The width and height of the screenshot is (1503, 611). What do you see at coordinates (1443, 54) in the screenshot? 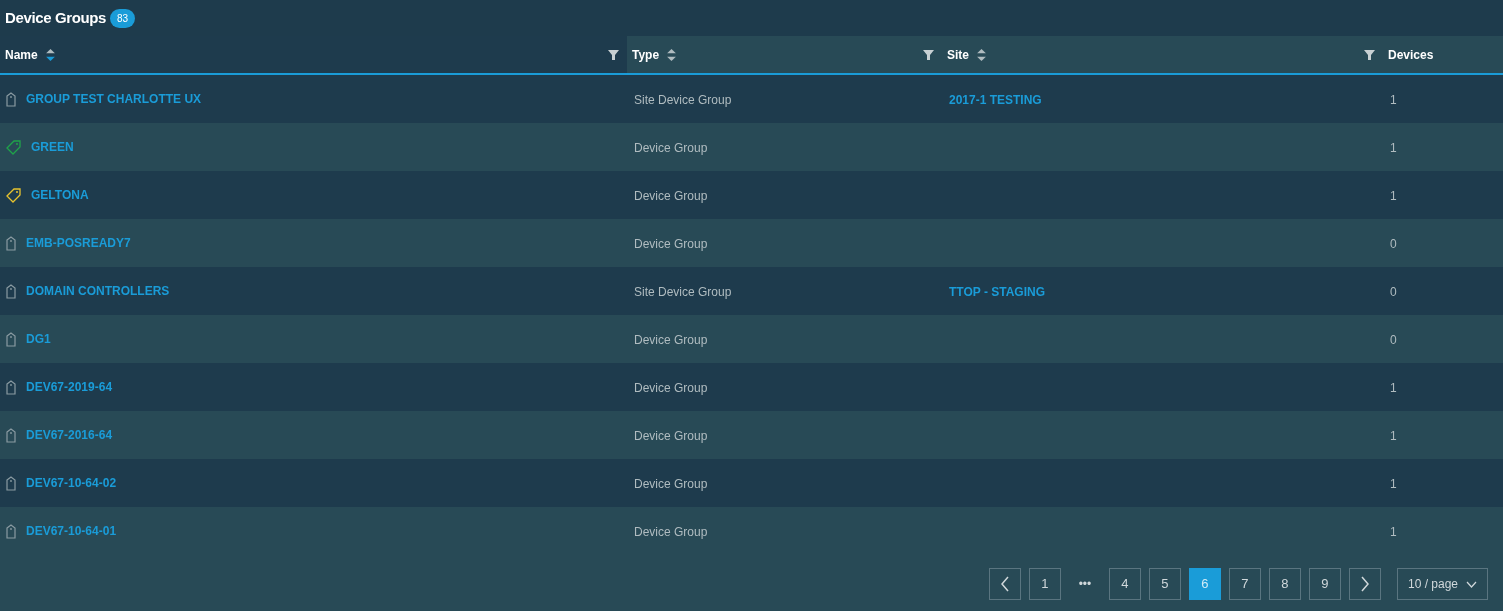
I see `column-header: Devices` at bounding box center [1443, 54].